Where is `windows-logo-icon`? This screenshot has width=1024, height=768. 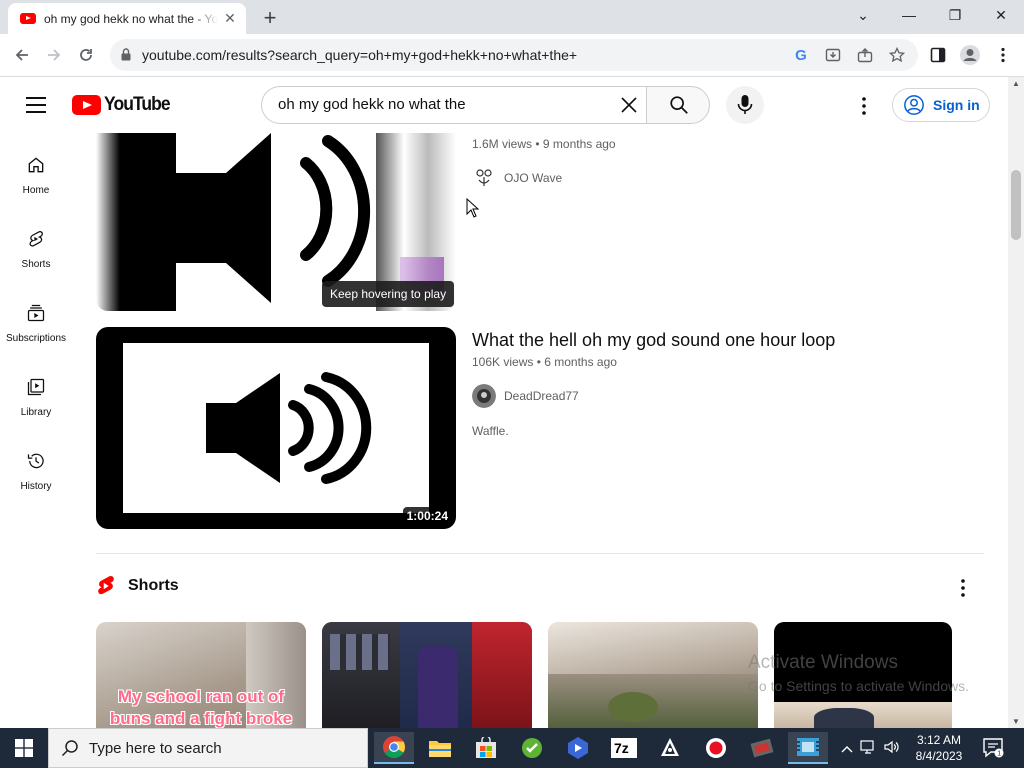
windows-logo-icon is located at coordinates (24, 748).